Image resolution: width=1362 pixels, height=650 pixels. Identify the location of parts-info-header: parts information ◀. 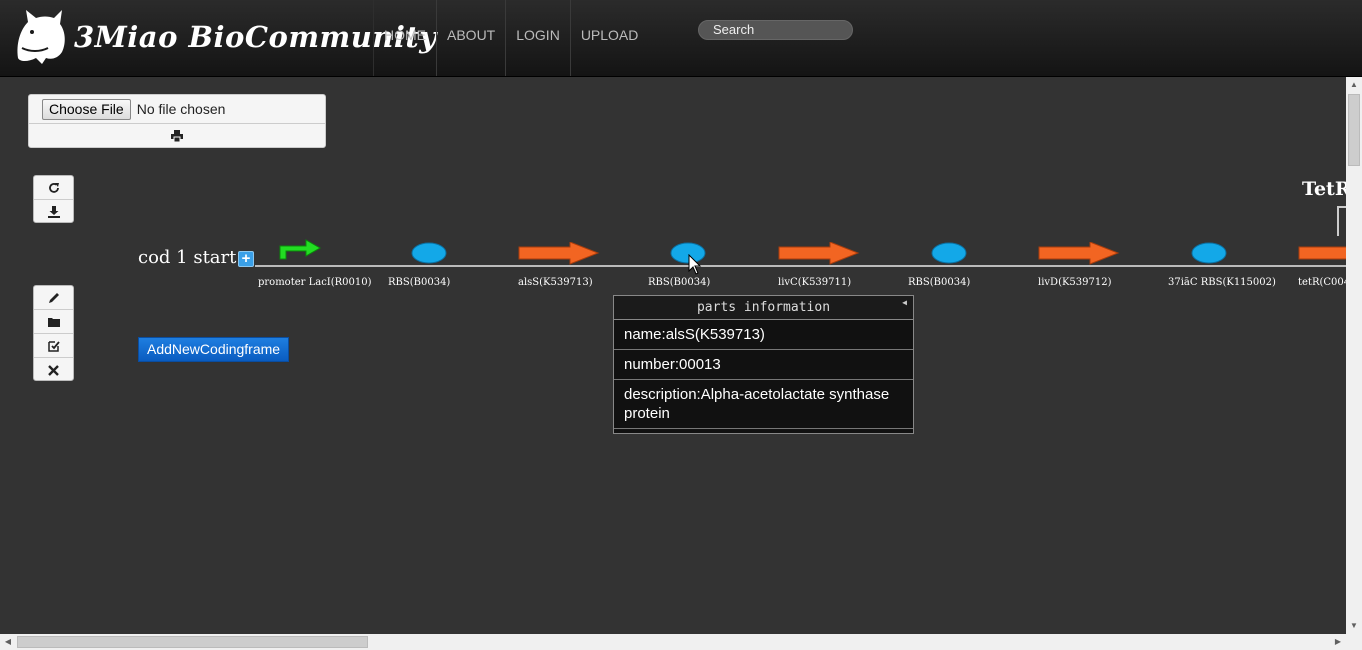
(763, 308).